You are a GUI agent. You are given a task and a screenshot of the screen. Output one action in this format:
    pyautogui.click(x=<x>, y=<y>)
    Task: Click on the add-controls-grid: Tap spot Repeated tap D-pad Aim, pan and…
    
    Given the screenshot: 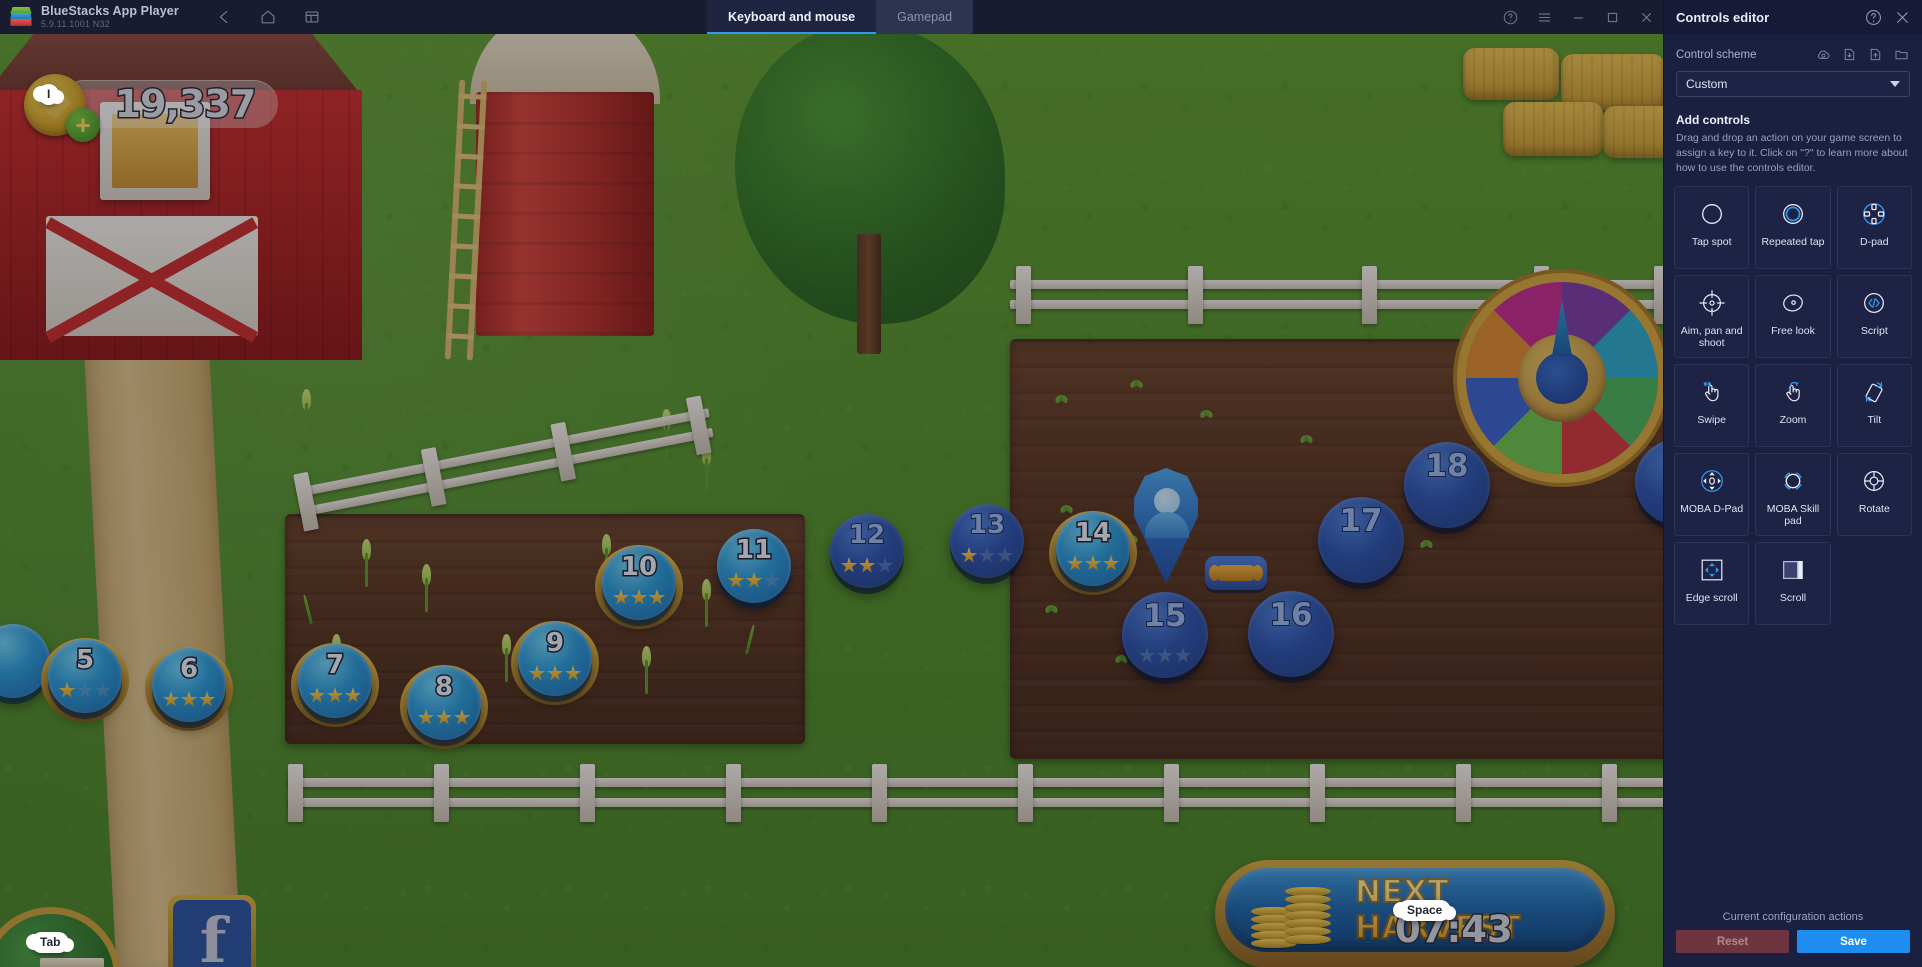 What is the action you would take?
    pyautogui.click(x=1793, y=405)
    